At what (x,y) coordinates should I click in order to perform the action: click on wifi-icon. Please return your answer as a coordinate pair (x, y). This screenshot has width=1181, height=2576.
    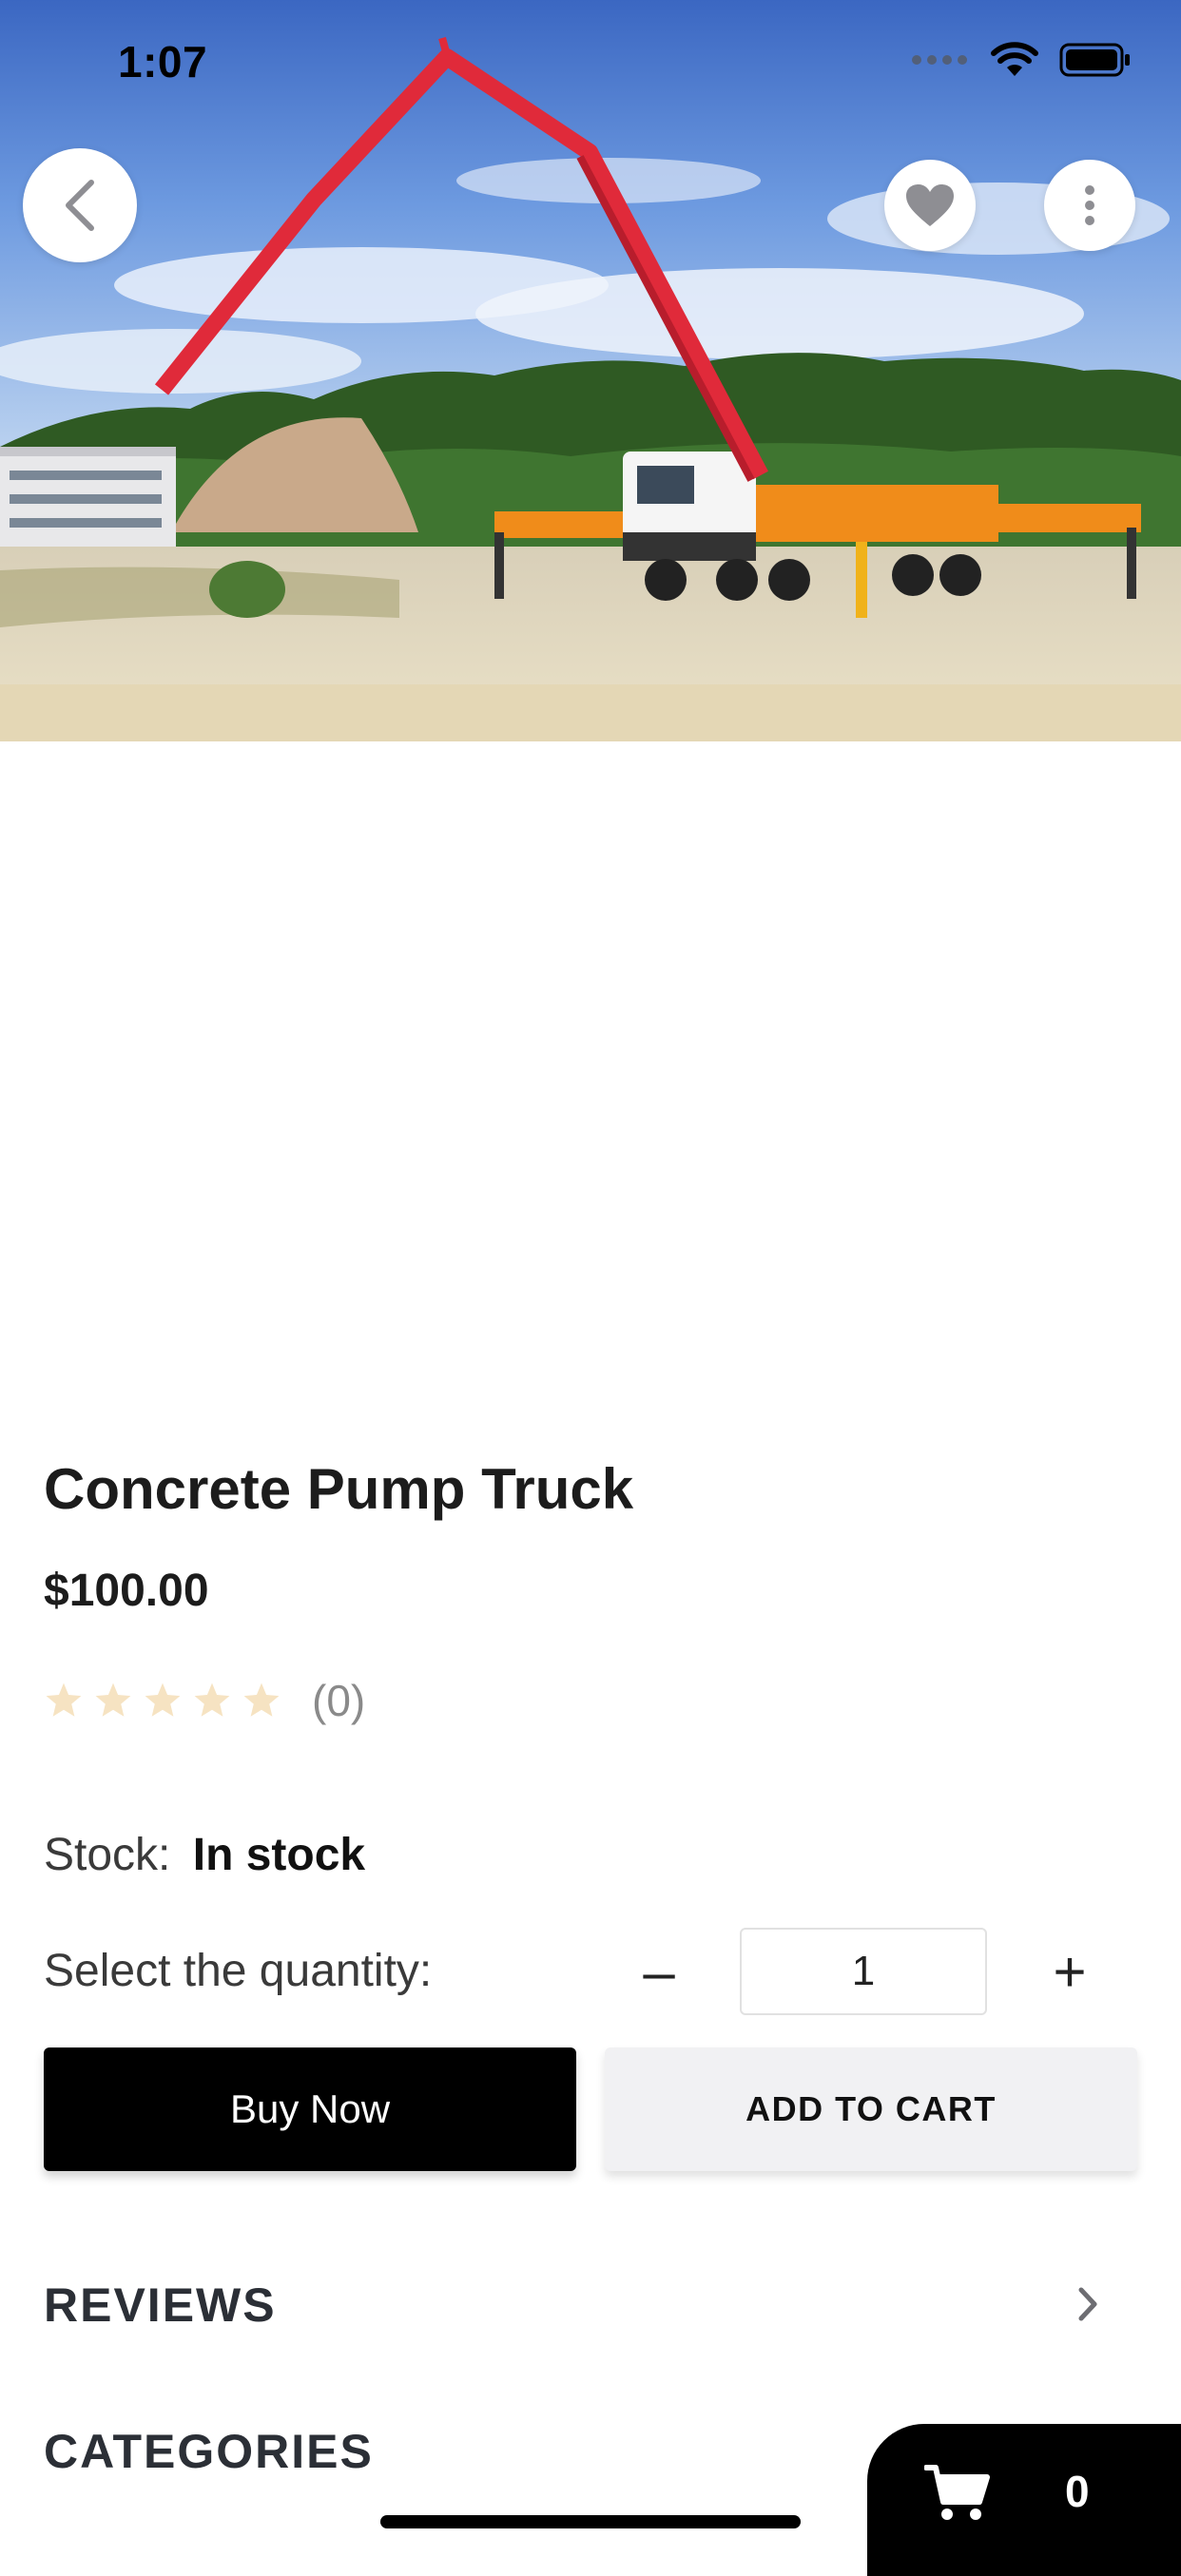
    Looking at the image, I should click on (1014, 59).